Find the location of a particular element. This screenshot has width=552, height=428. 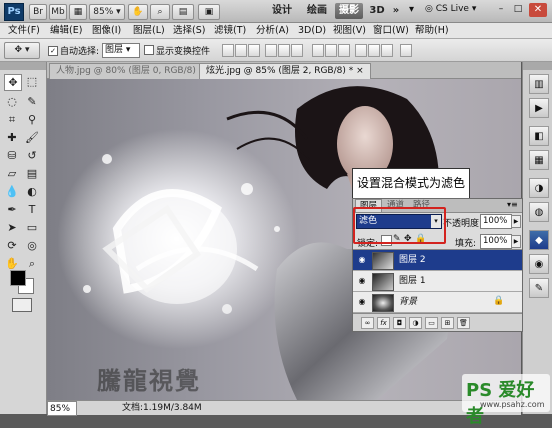

minimize-icon: – is located at coordinates (501, 10).